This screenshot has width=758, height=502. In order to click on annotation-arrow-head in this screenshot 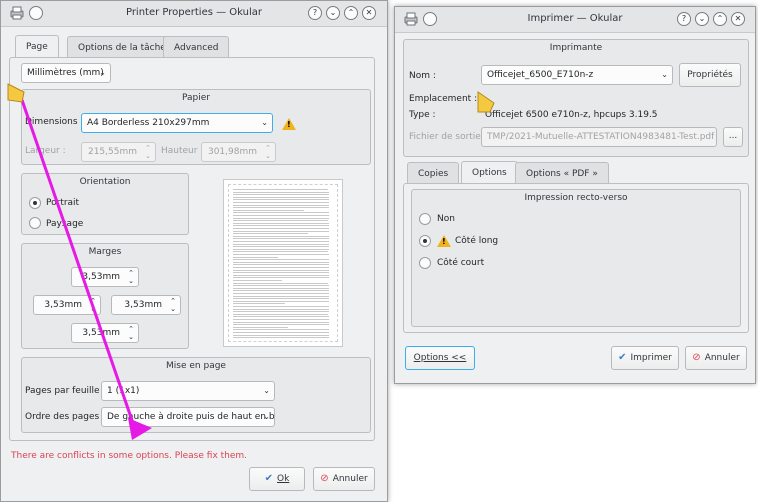, I will do `click(140, 429)`.